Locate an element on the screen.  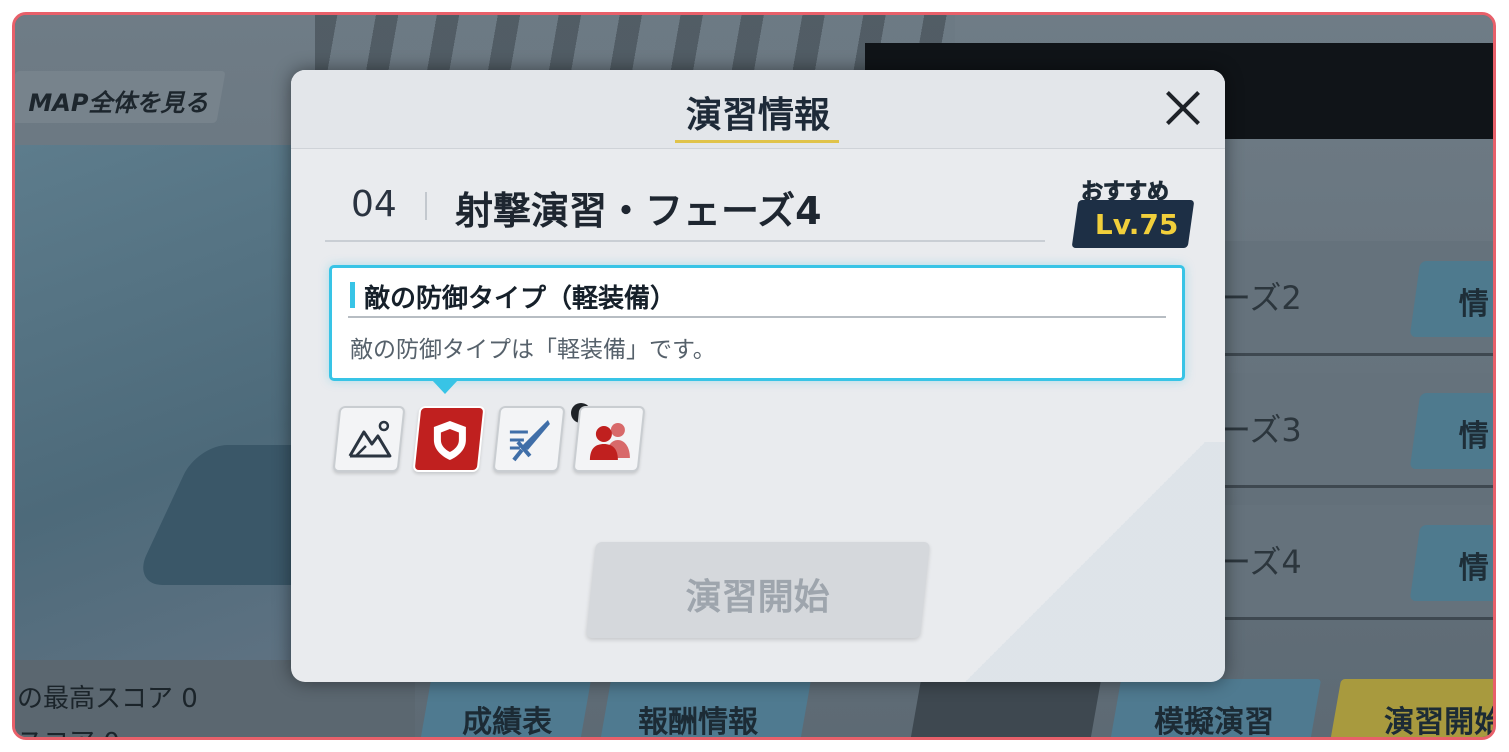
stage-row-2: ーズ2 情 is located at coordinates (1354, 298).